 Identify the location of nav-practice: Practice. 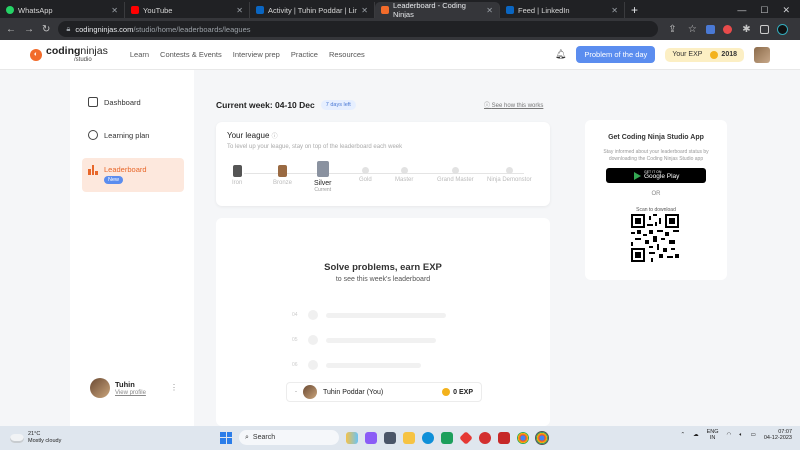
(304, 54).